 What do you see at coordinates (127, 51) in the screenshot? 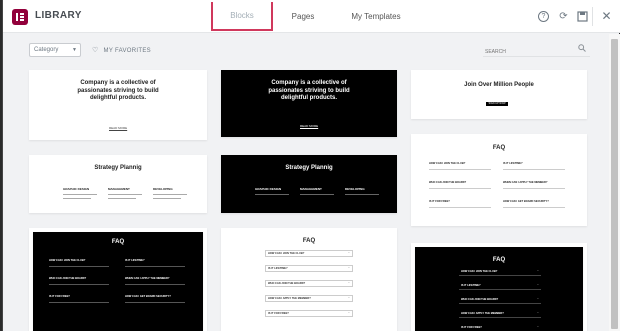
I see `my-favorites-label: MY FAVORITES` at bounding box center [127, 51].